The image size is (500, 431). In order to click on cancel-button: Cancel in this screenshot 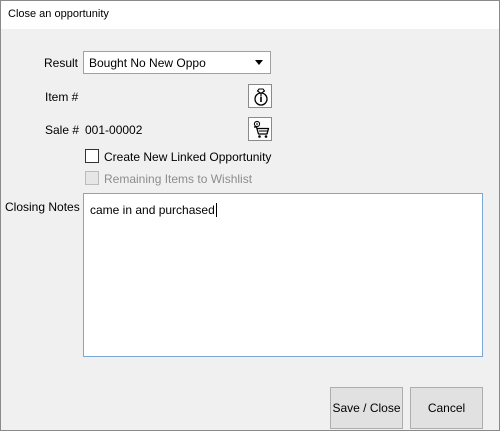, I will do `click(446, 408)`.